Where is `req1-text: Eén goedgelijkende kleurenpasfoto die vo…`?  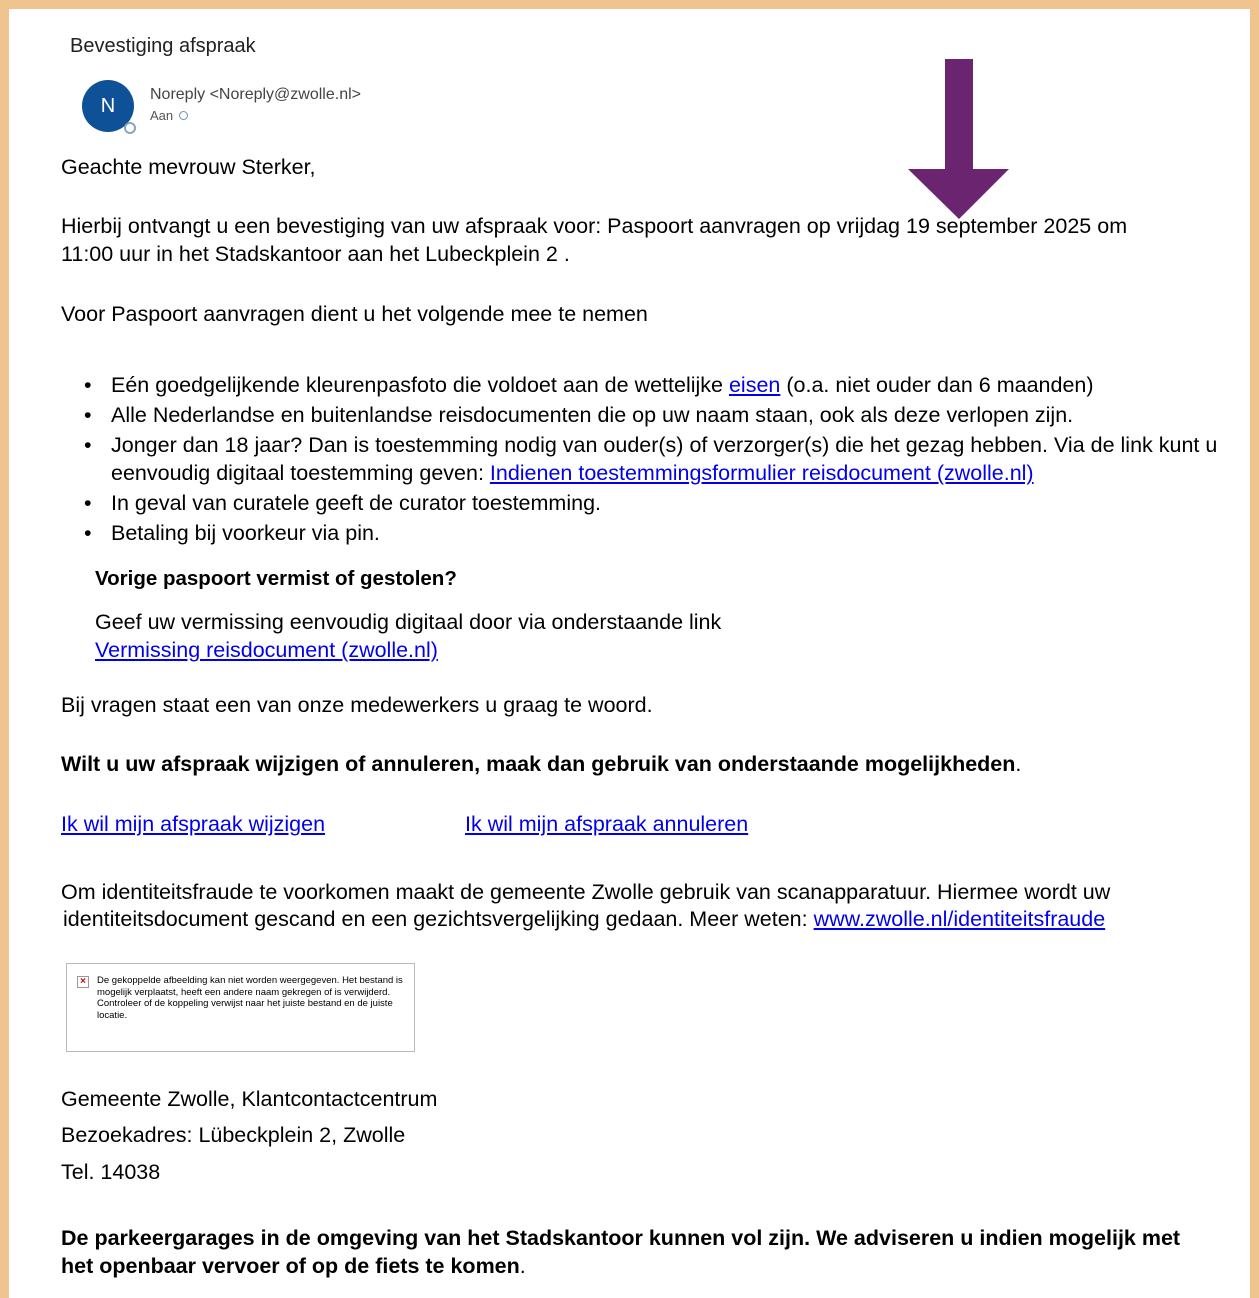 req1-text: Eén goedgelijkende kleurenpasfoto die vo… is located at coordinates (420, 385).